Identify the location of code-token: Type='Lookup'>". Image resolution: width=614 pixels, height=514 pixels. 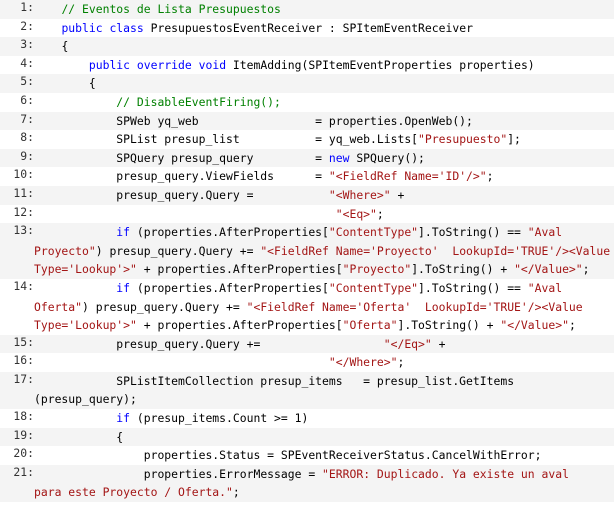
(85, 325).